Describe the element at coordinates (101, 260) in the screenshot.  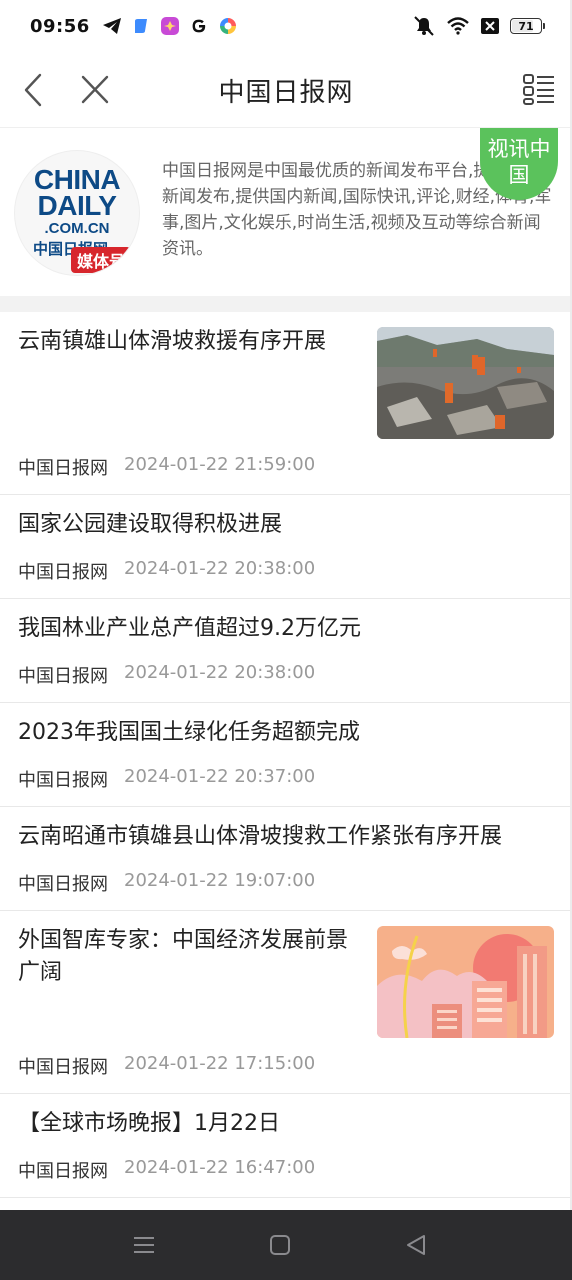
I see `logo-badge: 媒体号` at that location.